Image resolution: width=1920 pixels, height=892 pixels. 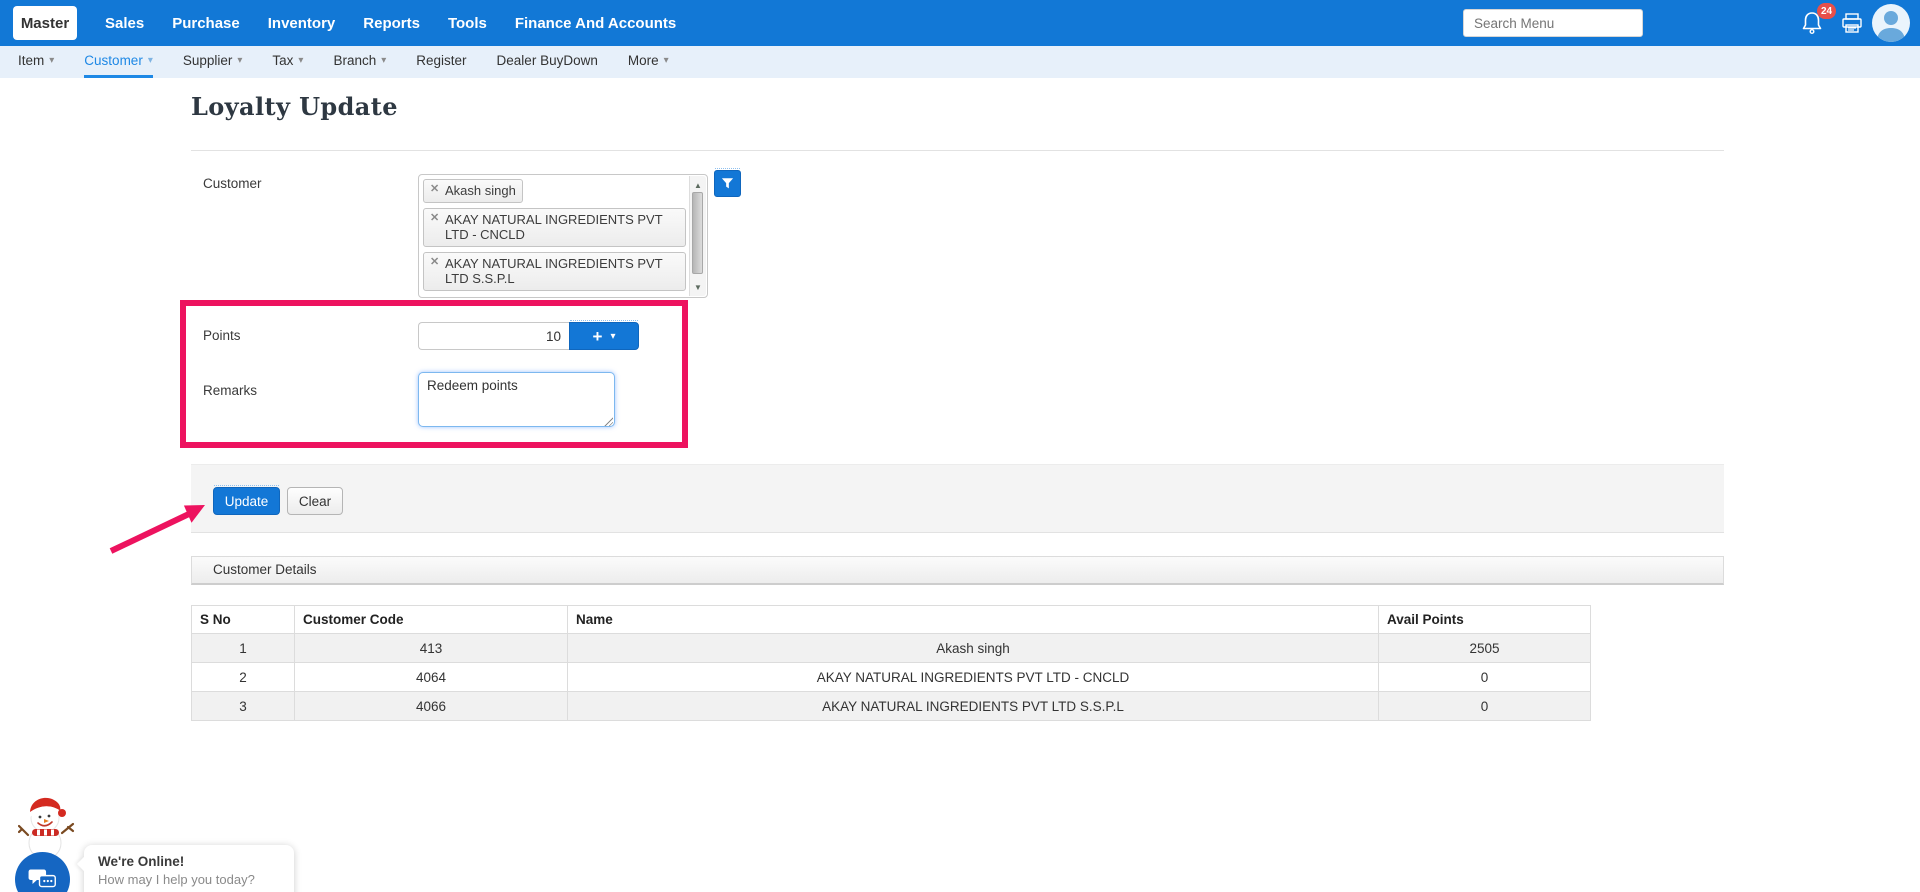 I want to click on notification-count-badge: 24, so click(x=1827, y=11).